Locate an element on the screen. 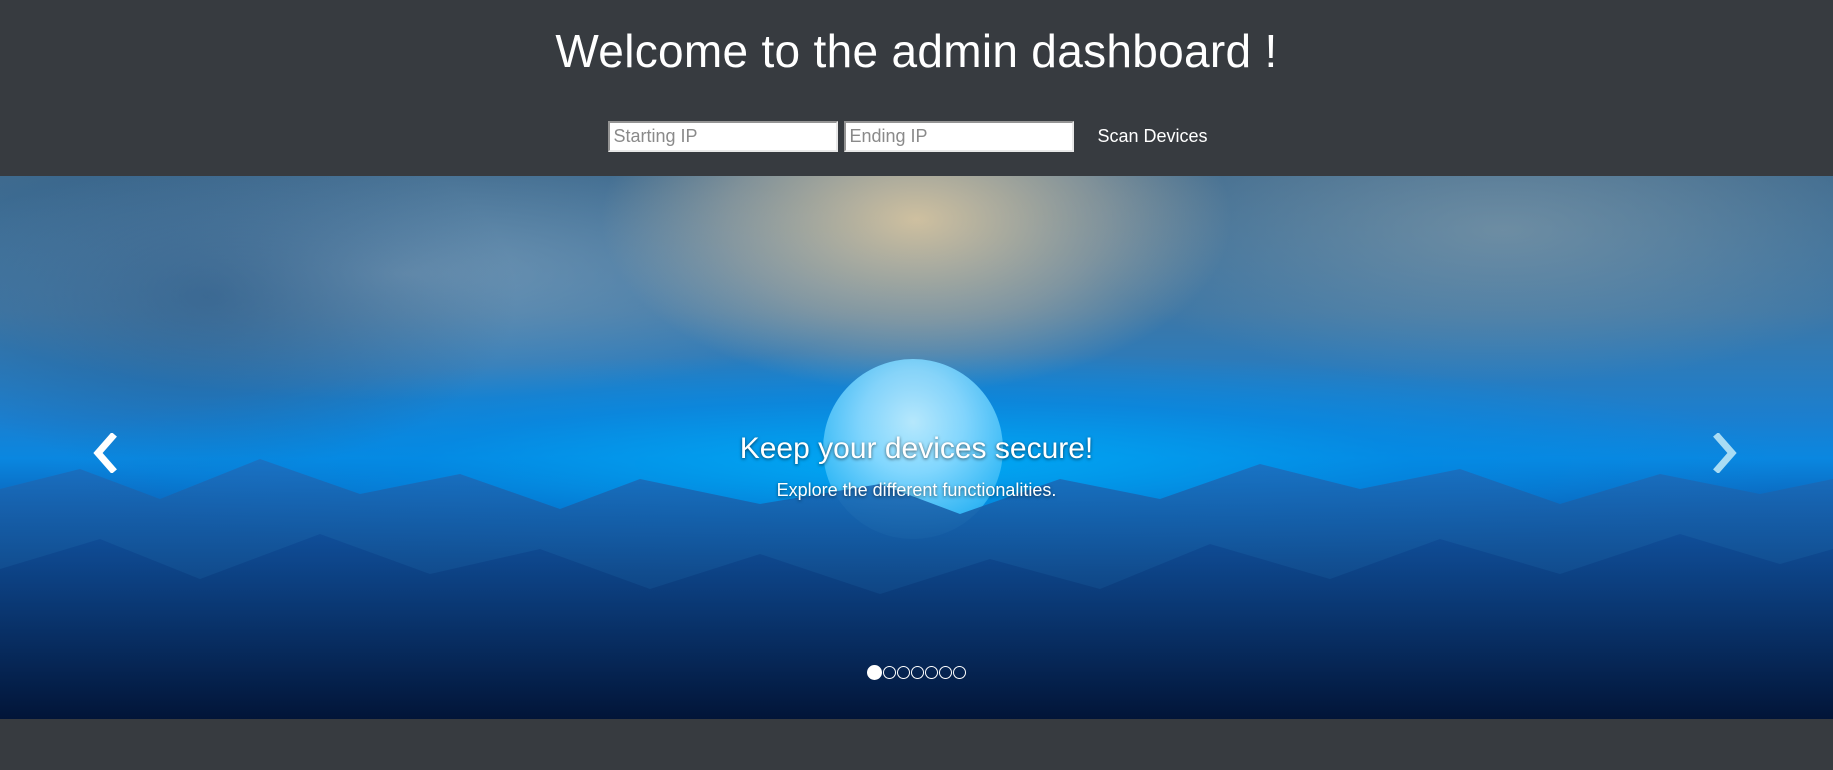 Image resolution: width=1833 pixels, height=770 pixels. starting-ip-input is located at coordinates (723, 136).